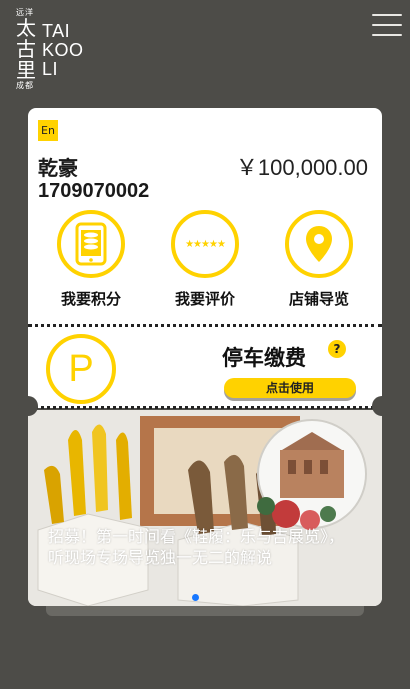 The image size is (410, 689). I want to click on logo-han-3: 里, so click(26, 70).